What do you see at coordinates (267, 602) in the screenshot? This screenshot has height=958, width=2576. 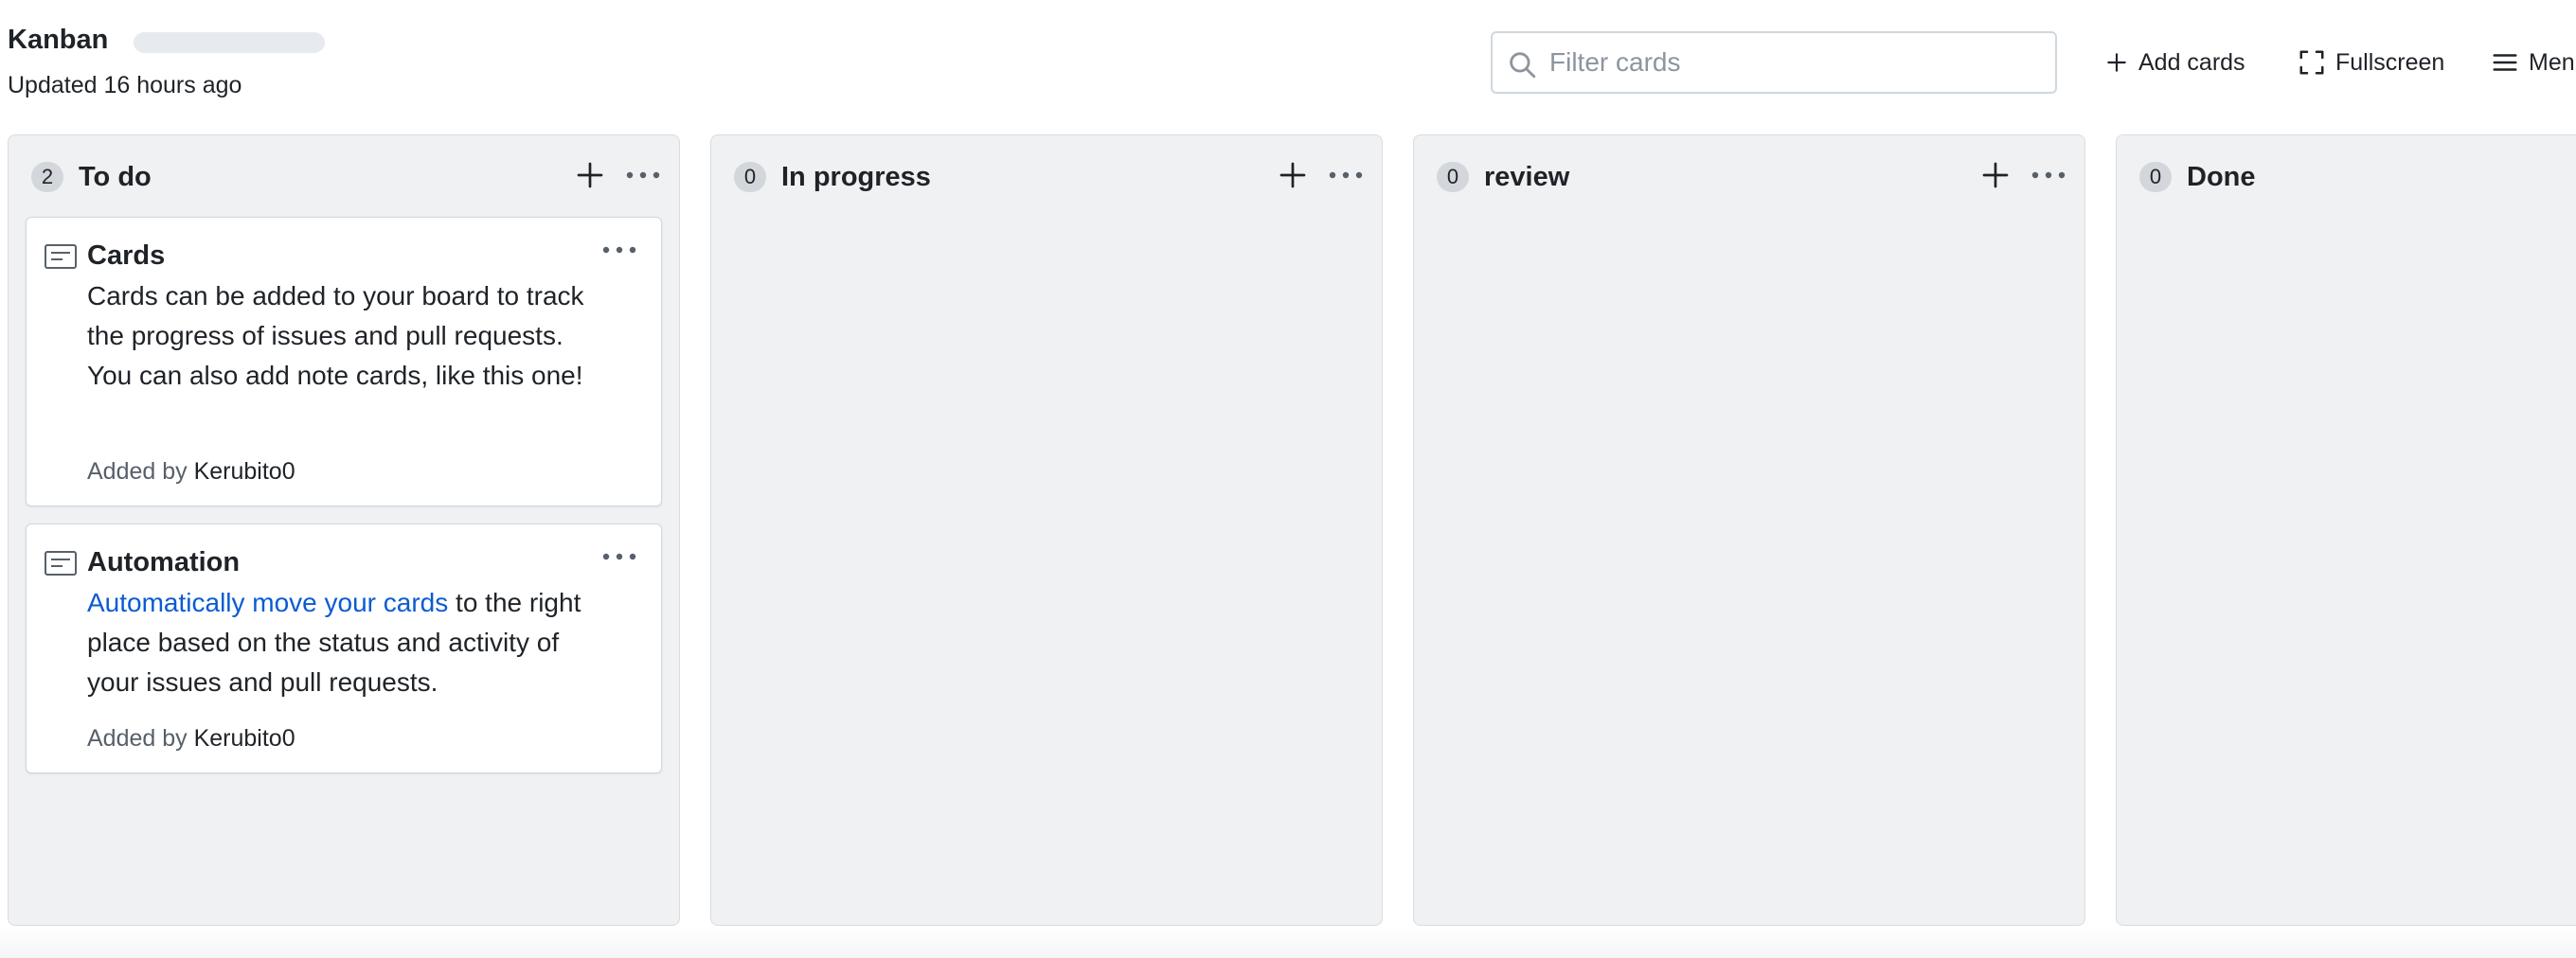 I see `automation-link: Automatically move your cards` at bounding box center [267, 602].